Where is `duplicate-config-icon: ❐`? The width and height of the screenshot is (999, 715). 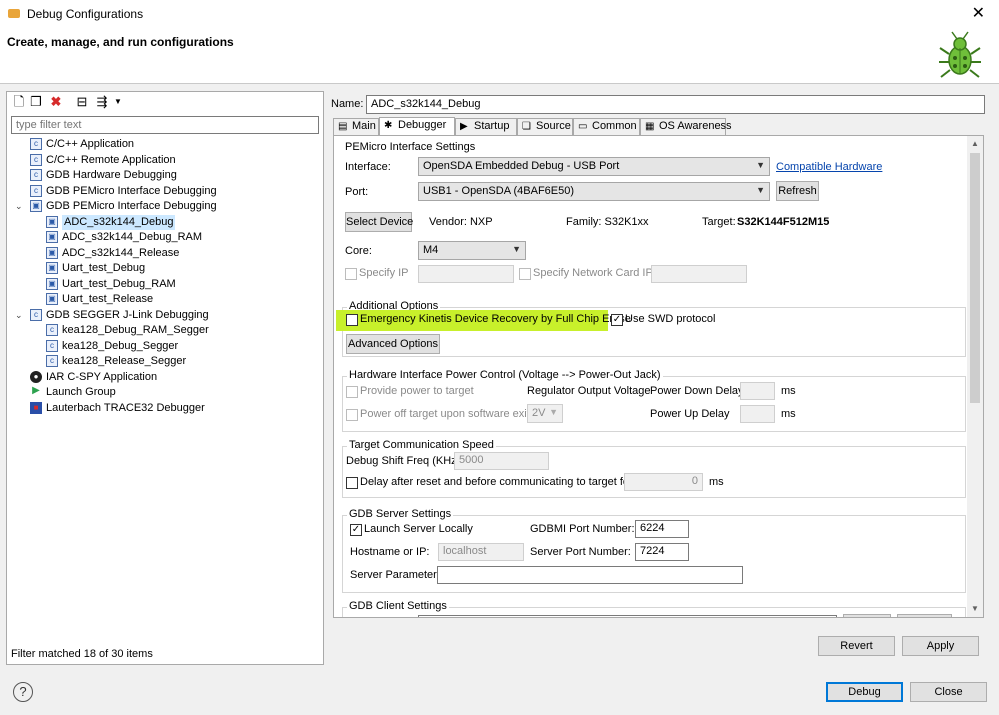
duplicate-config-icon: ❐ is located at coordinates (36, 102).